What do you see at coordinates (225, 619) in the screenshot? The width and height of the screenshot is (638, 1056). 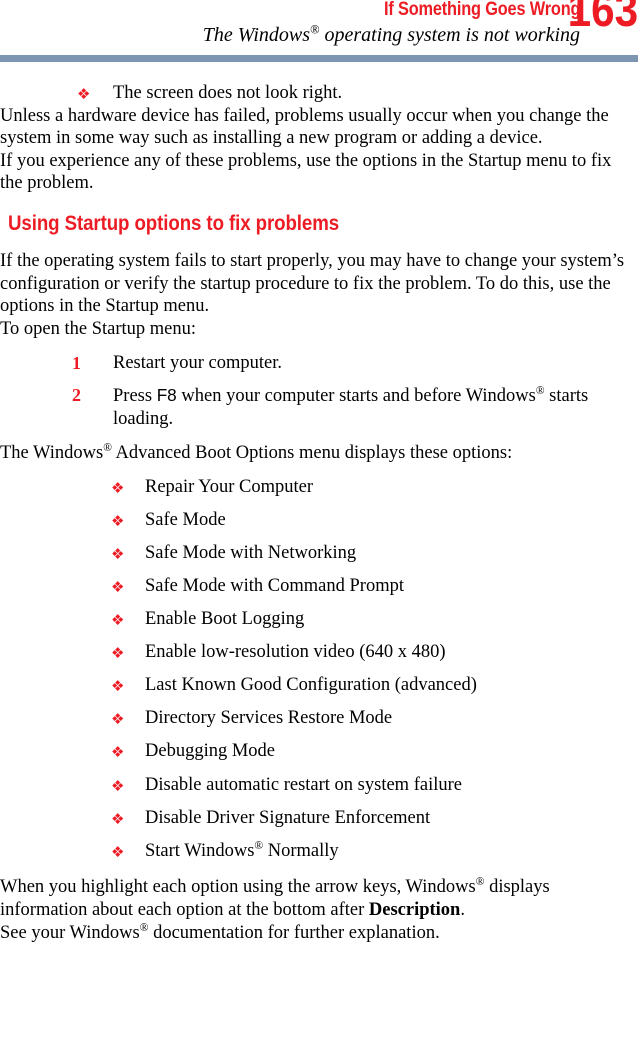 I see `boot-option-label: Enable Boot Logging` at bounding box center [225, 619].